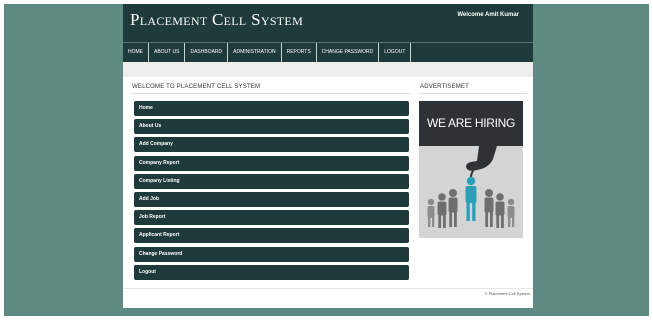 This screenshot has height=320, width=653. What do you see at coordinates (271, 199) in the screenshot?
I see `menu-add-job-button: Add Job` at bounding box center [271, 199].